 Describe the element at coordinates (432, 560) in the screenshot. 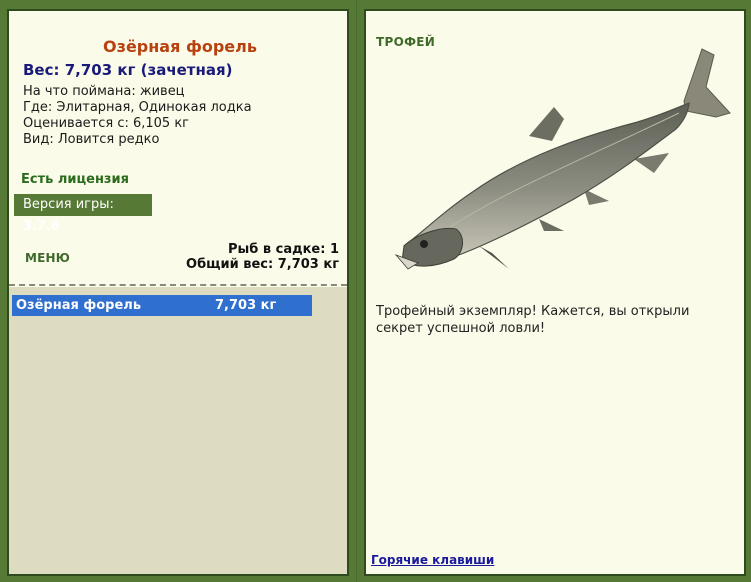

I see `hotkeys-link: Горячие клавиши` at that location.